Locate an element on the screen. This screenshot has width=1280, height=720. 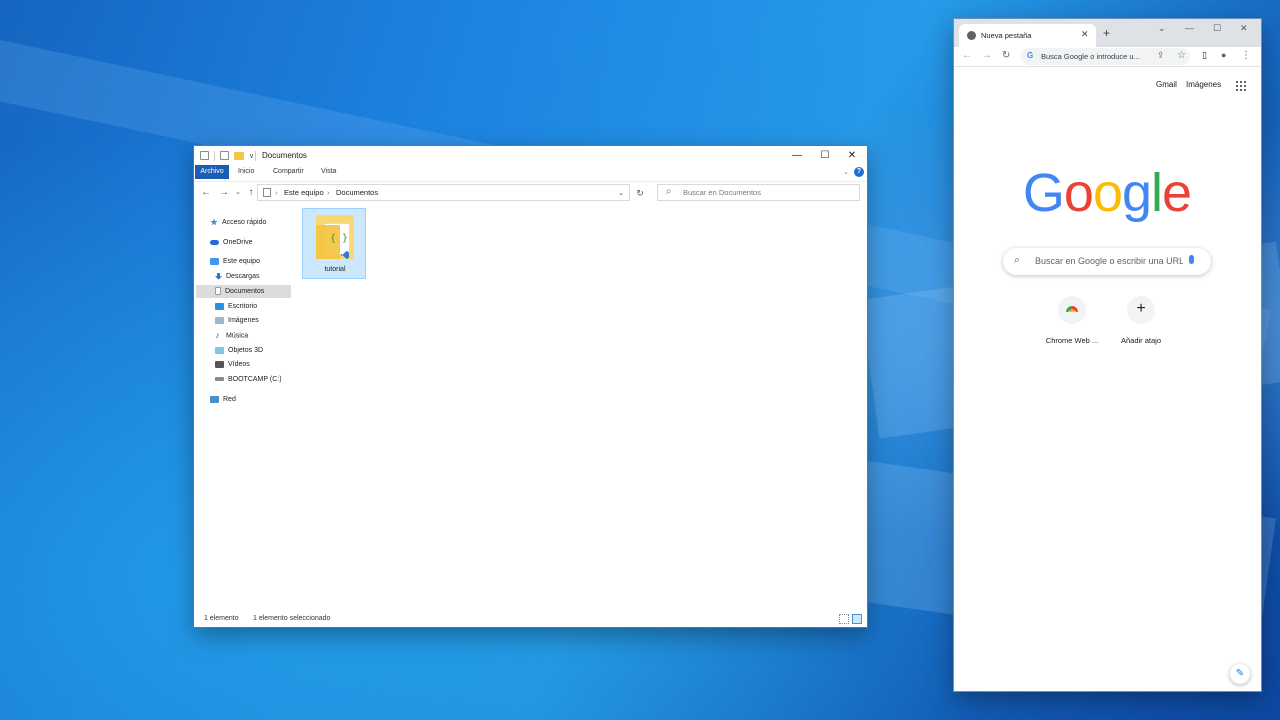
logo-letter: o is located at coordinates (1078, 193).